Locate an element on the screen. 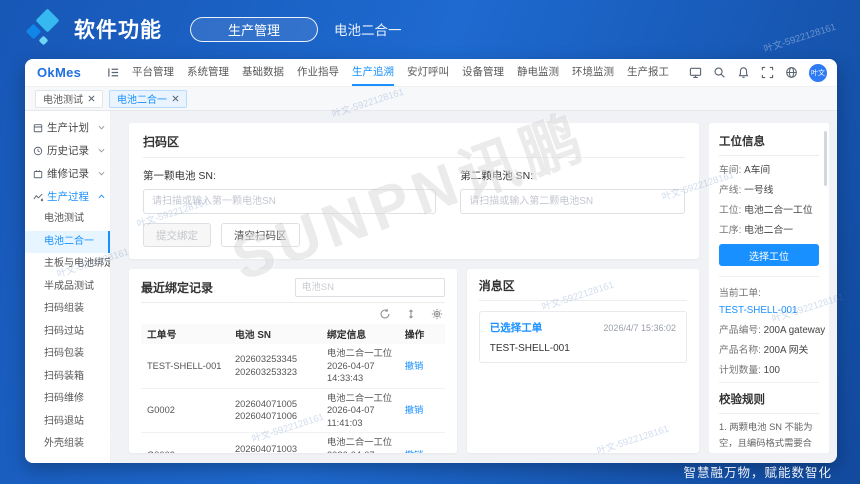  sn-search-input is located at coordinates (369, 287).